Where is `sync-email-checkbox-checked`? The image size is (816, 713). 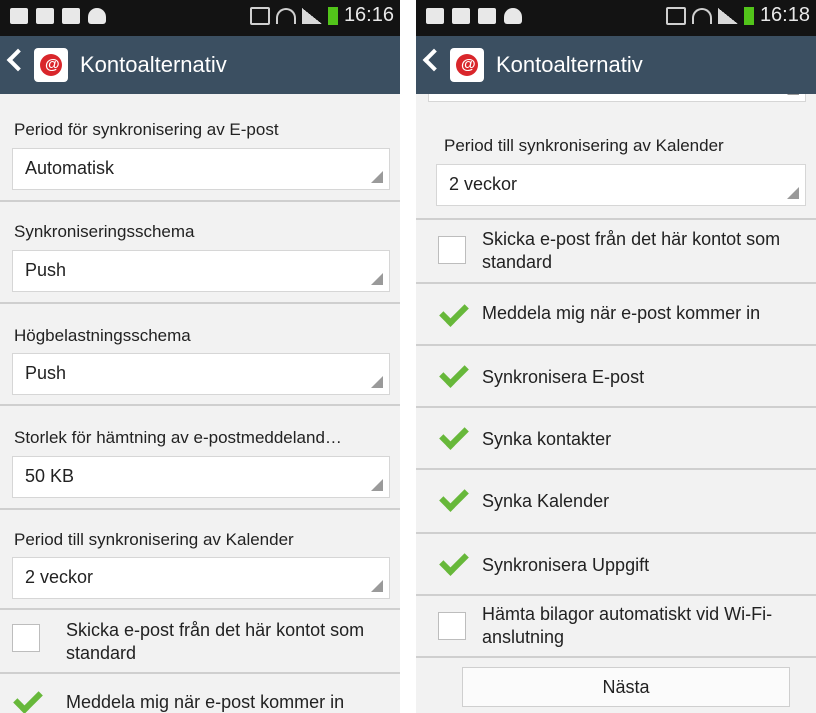 sync-email-checkbox-checked is located at coordinates (453, 375).